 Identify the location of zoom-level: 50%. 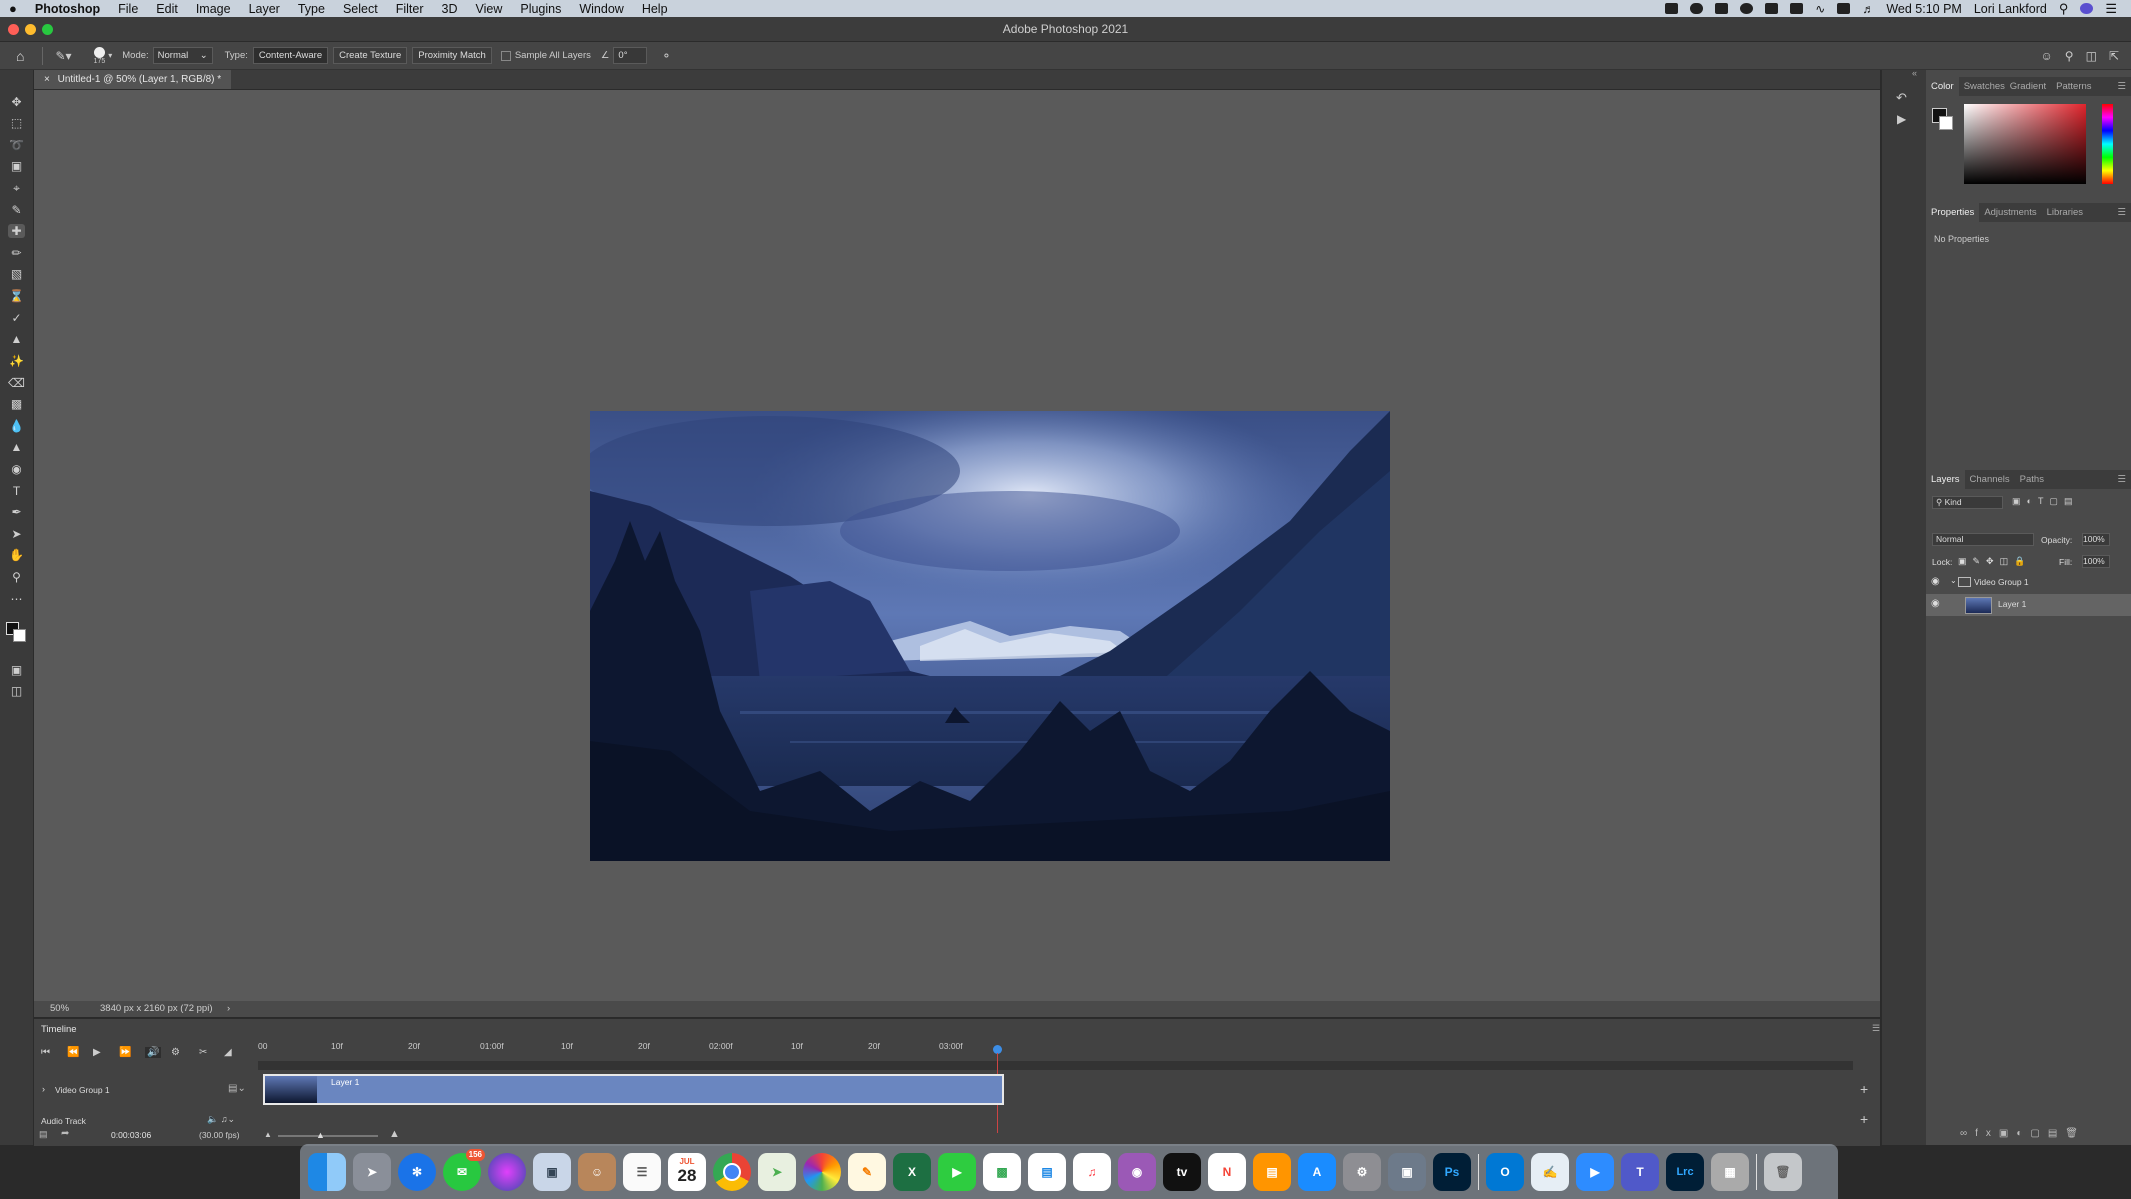
(59, 1009).